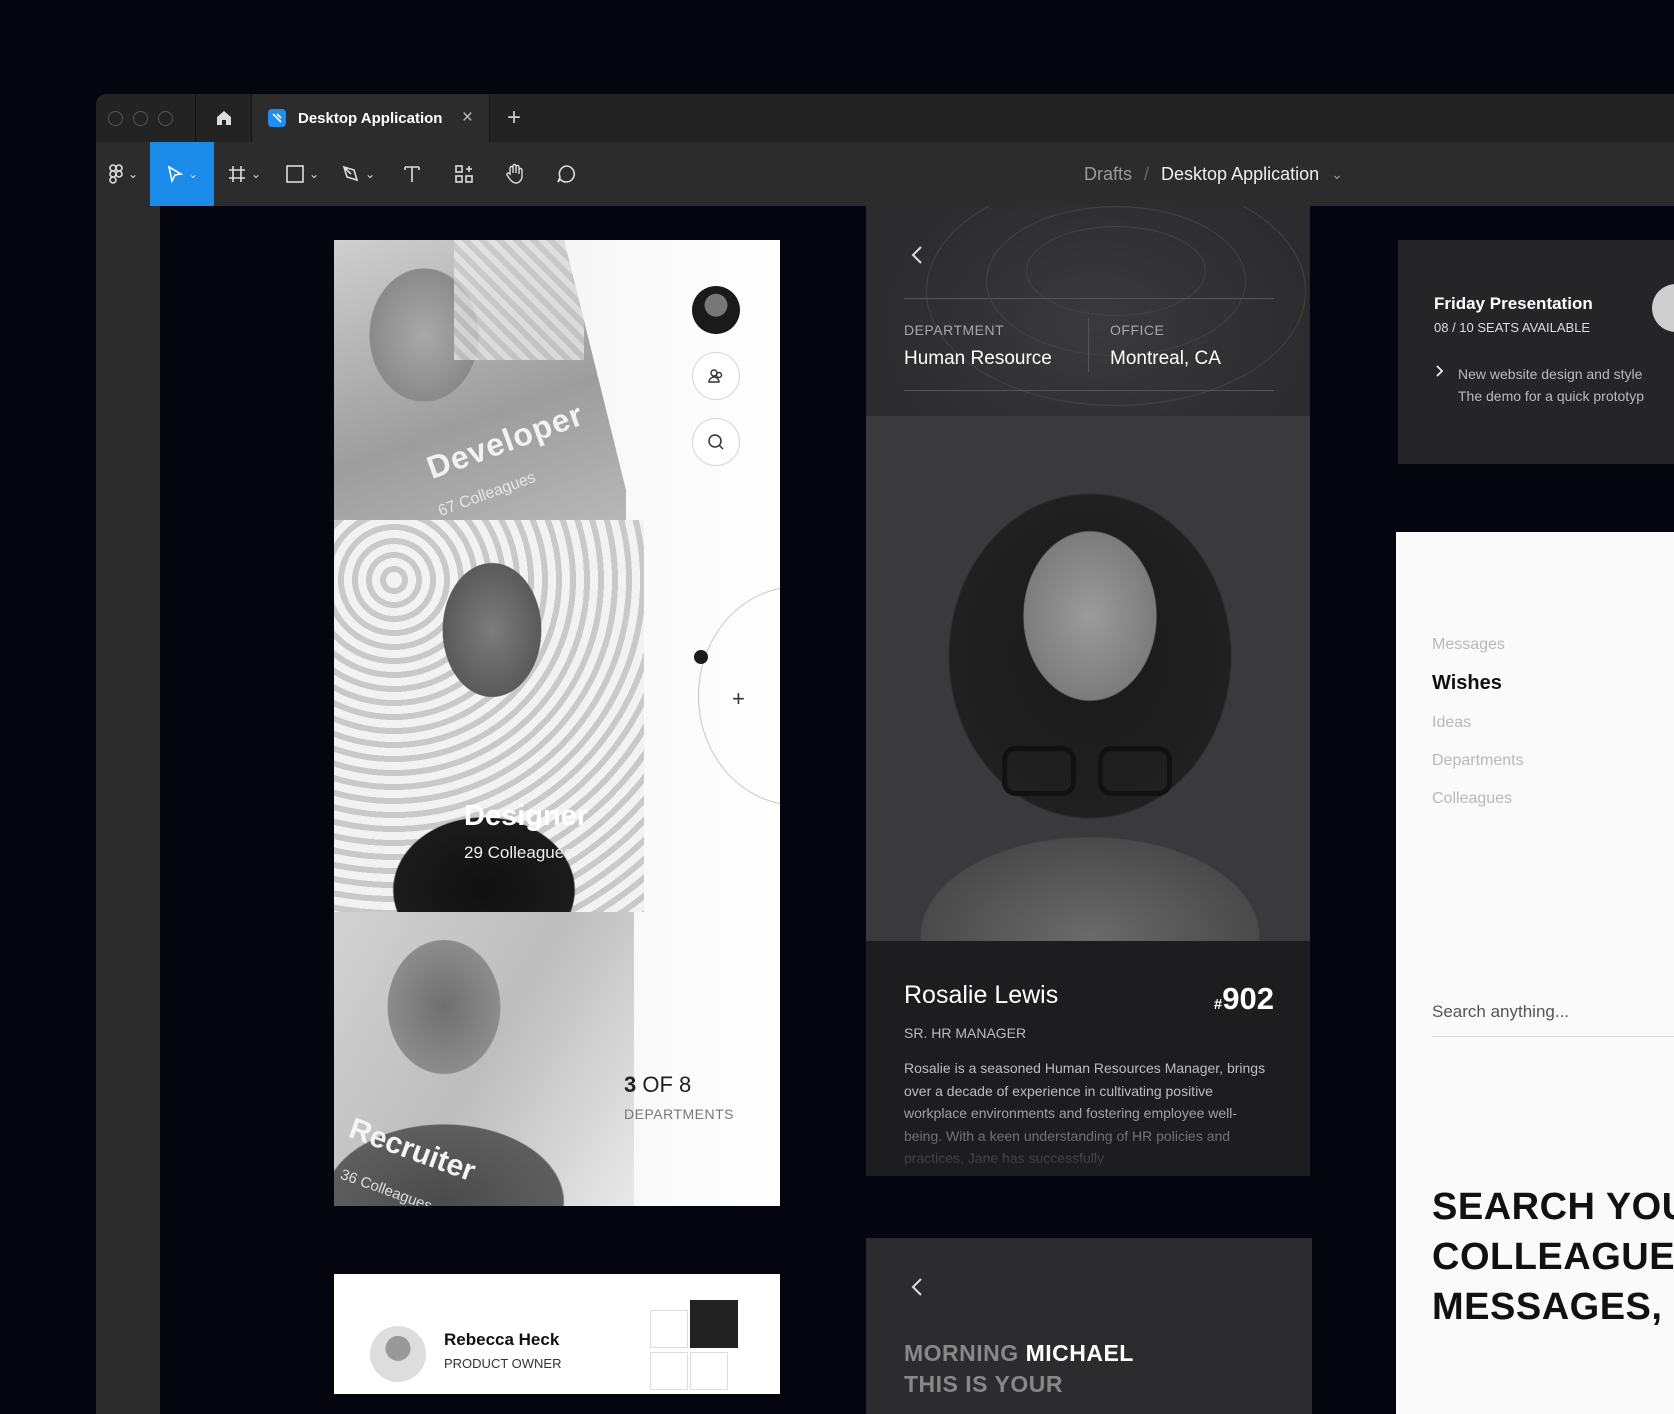 Image resolution: width=1674 pixels, height=1414 pixels. I want to click on home-button, so click(224, 118).